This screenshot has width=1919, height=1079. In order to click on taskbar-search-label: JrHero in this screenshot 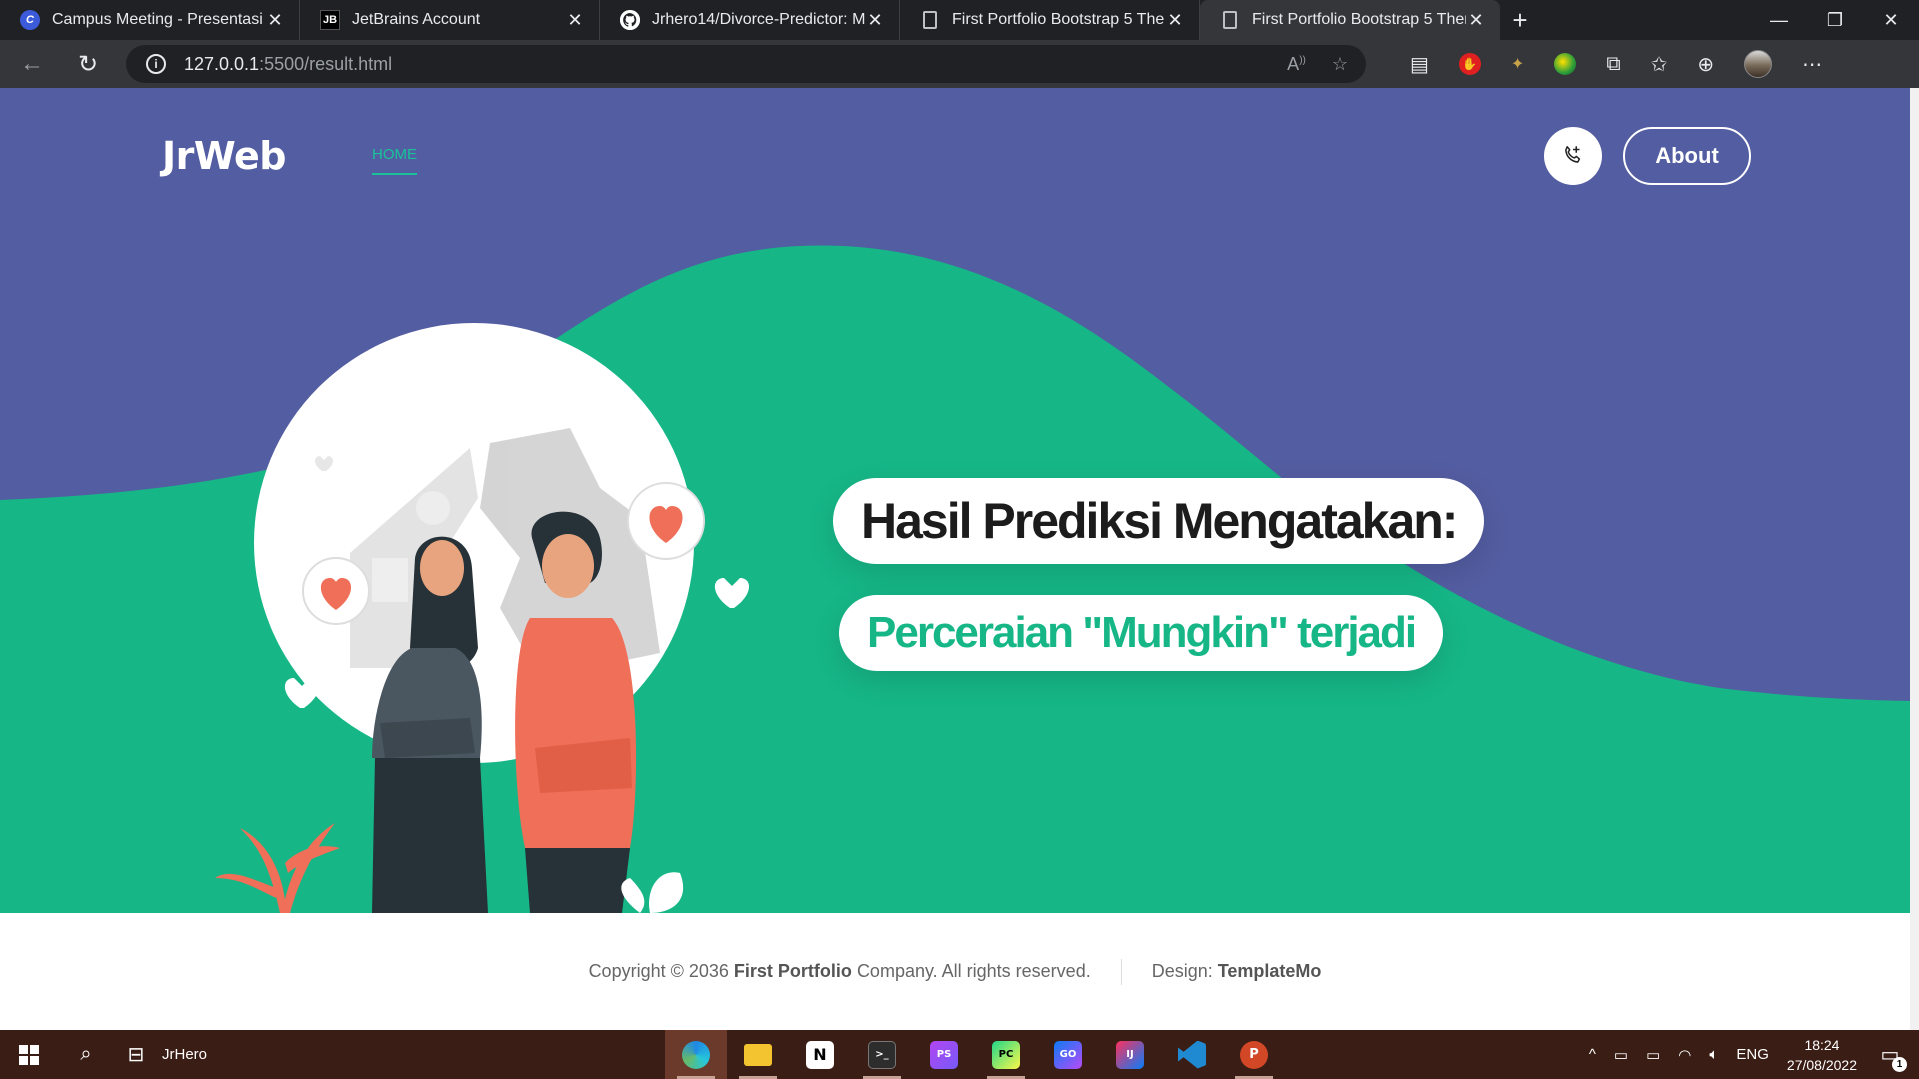, I will do `click(184, 1054)`.